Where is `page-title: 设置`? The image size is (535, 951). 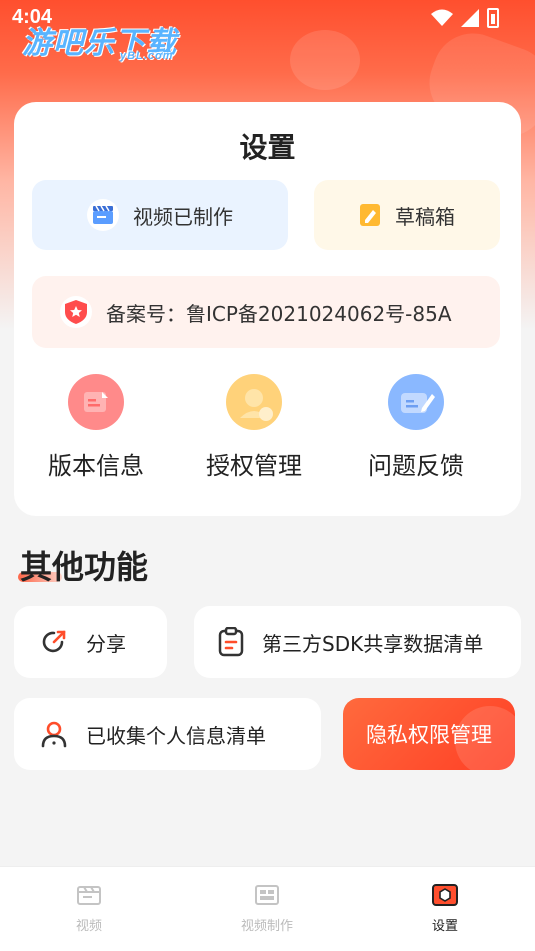
page-title: 设置 is located at coordinates (267, 147).